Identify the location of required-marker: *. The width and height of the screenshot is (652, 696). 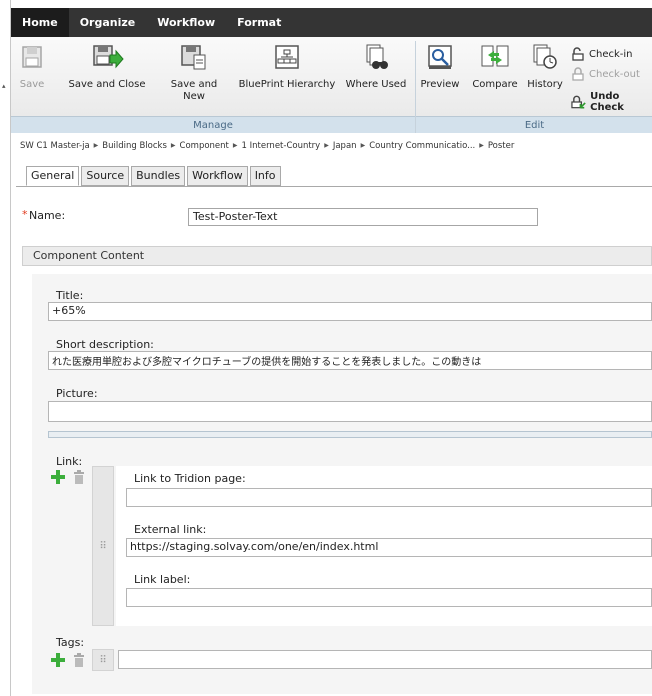
(25, 214).